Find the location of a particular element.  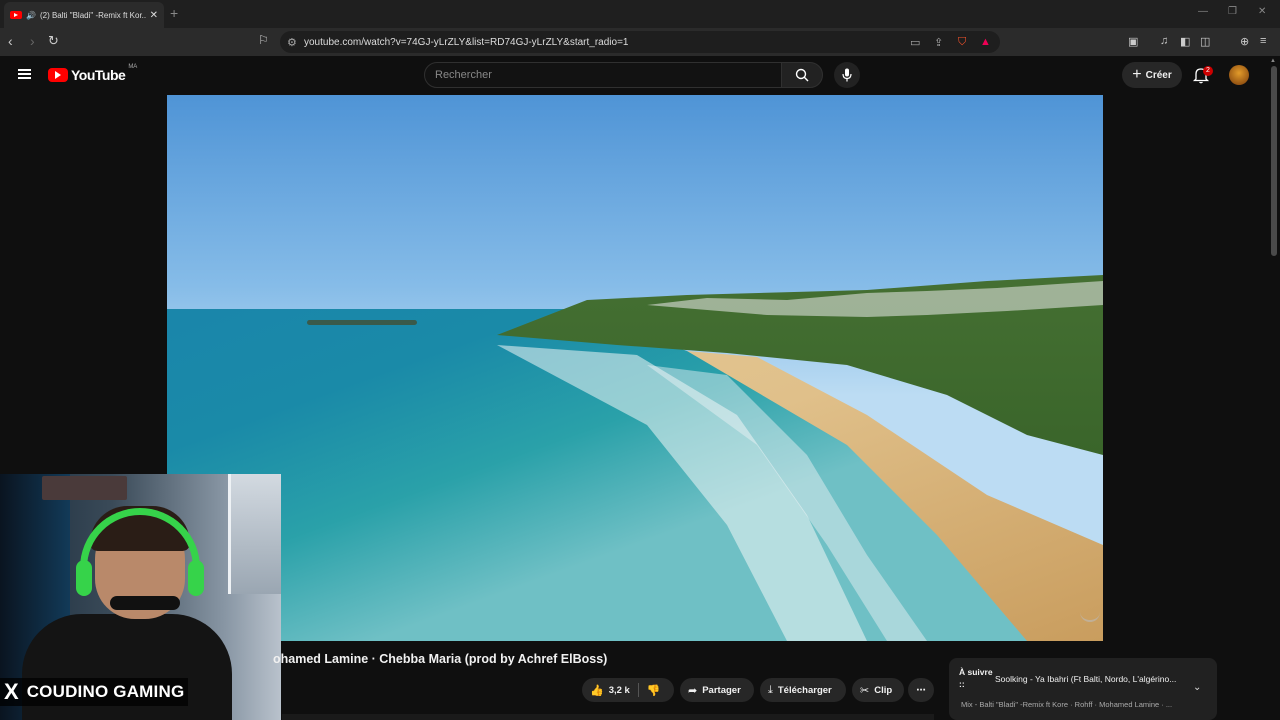

search-button is located at coordinates (802, 75).